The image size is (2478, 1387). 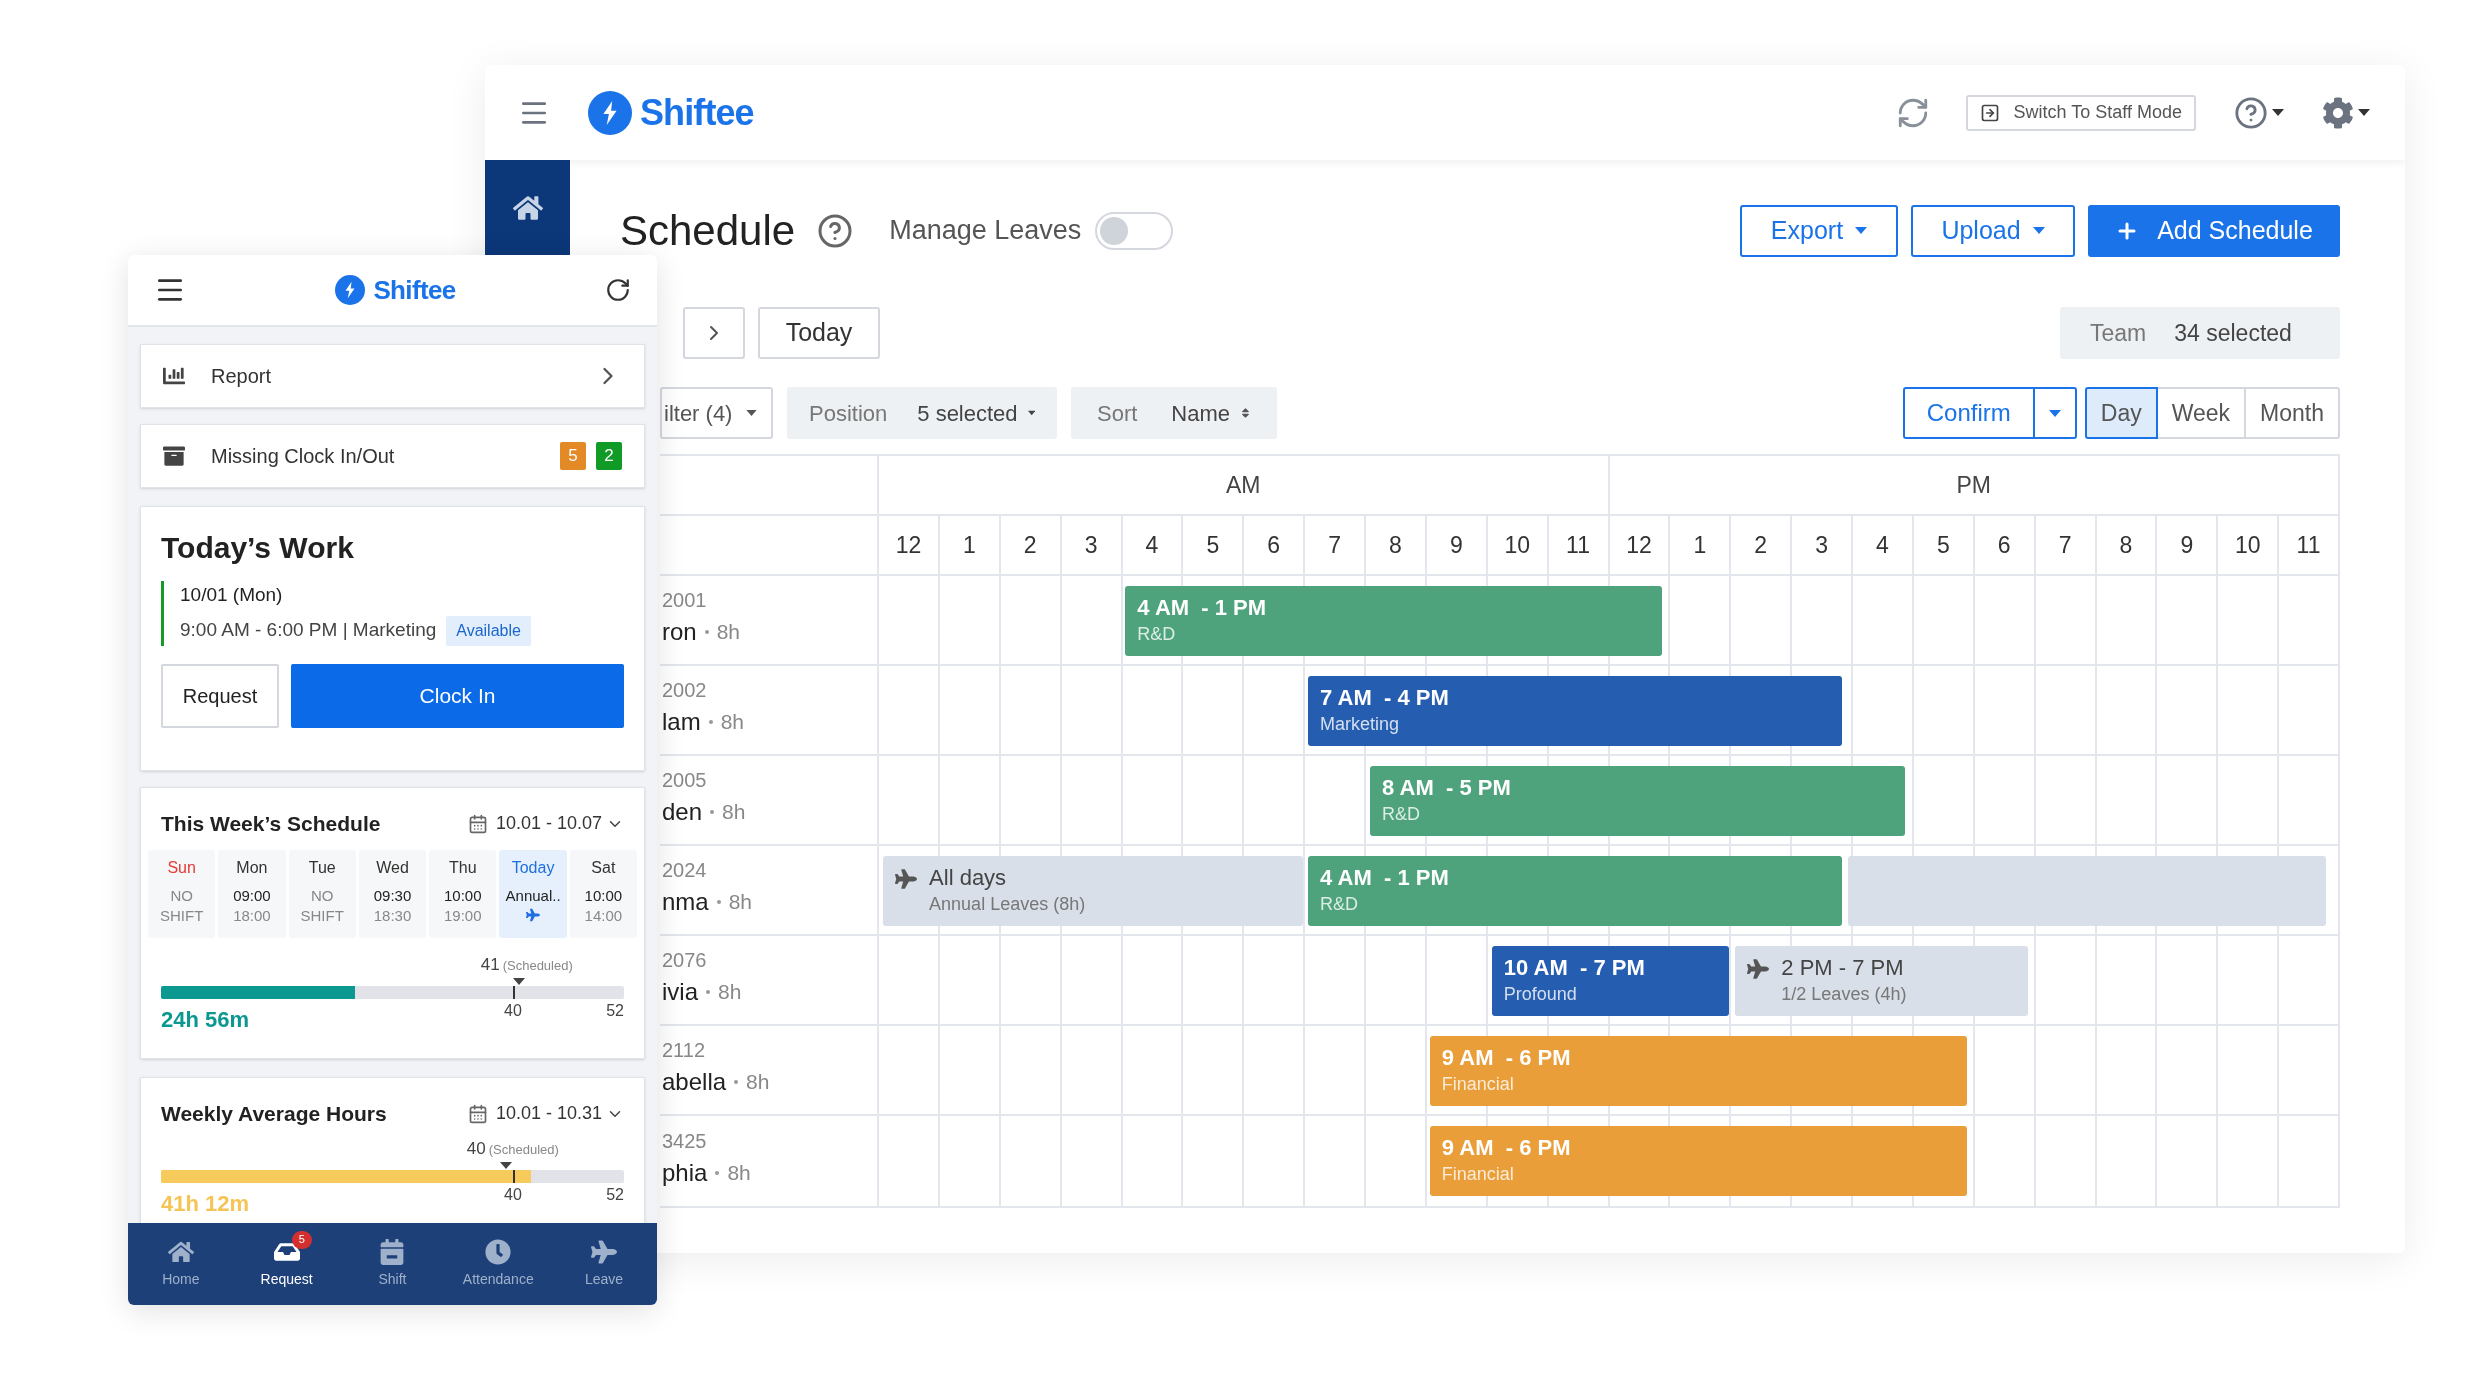 What do you see at coordinates (205, 1019) in the screenshot?
I see `total-hours: 24h 56m` at bounding box center [205, 1019].